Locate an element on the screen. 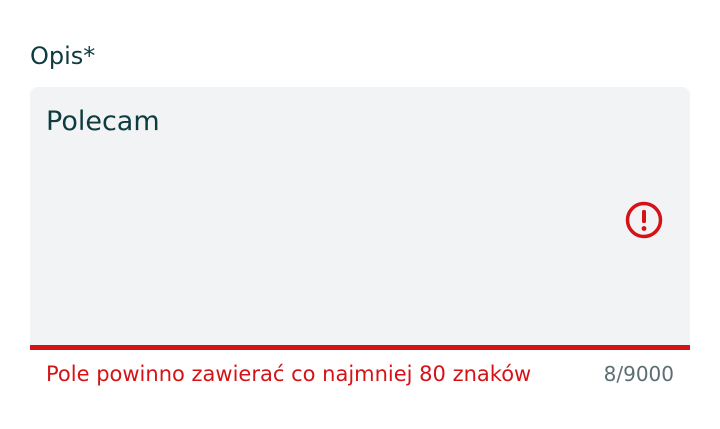 Image resolution: width=720 pixels, height=429 pixels. textarea-value: Polecam is located at coordinates (103, 122).